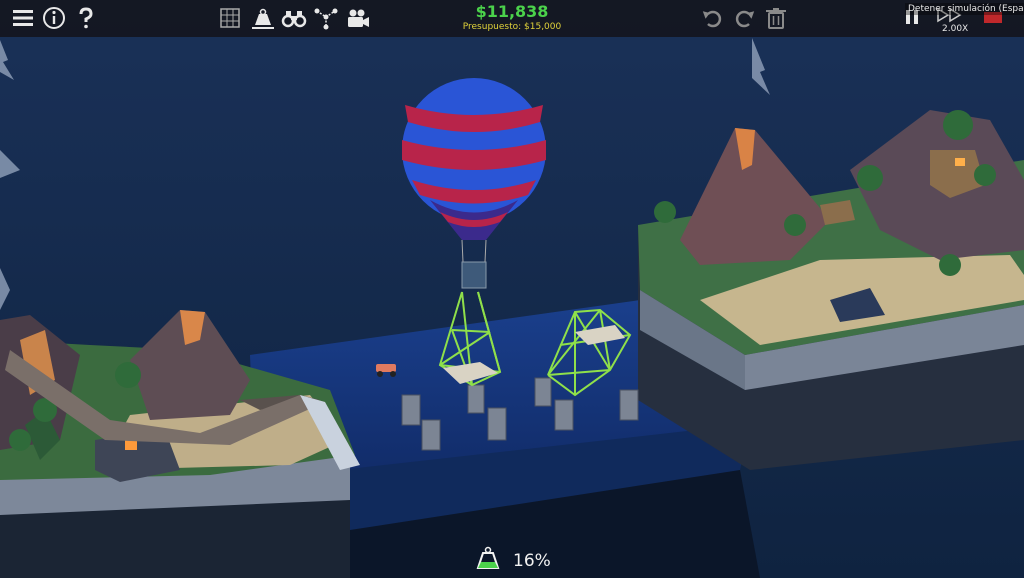  I want to click on info-icon, so click(54, 18).